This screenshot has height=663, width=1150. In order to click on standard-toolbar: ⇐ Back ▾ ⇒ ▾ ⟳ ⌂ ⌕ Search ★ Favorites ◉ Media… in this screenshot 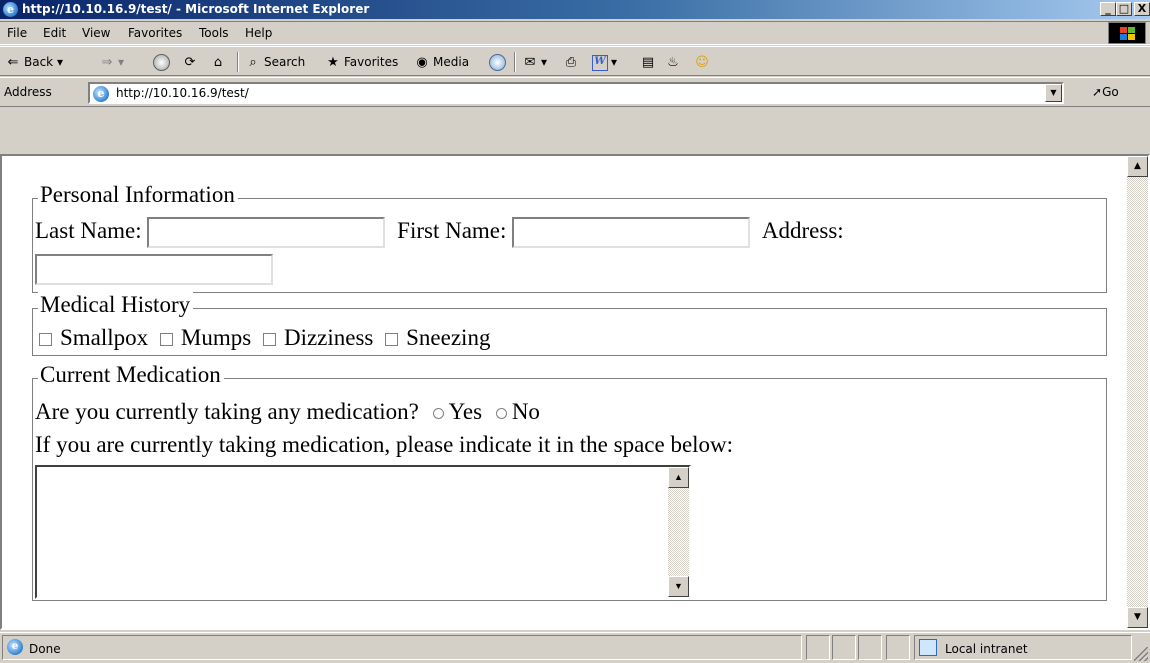, I will do `click(575, 61)`.